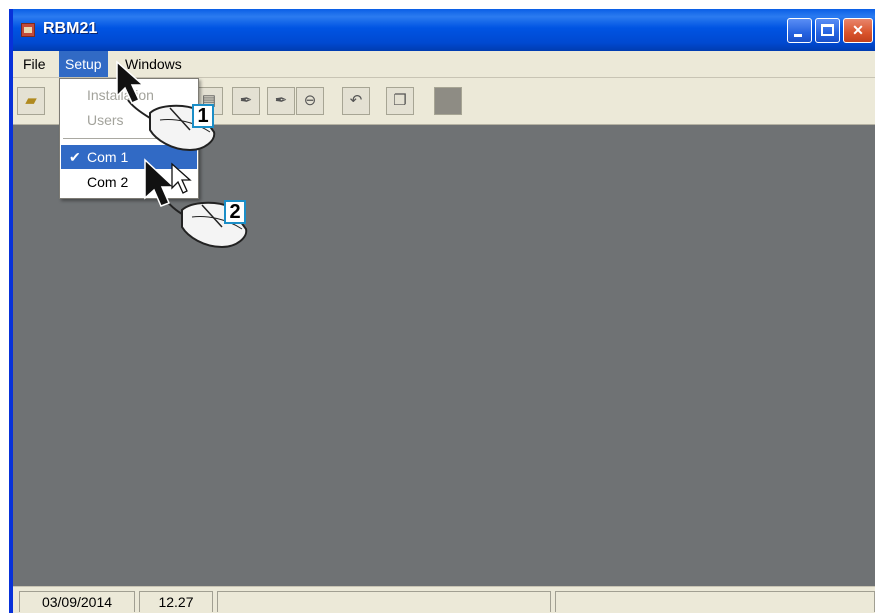  Describe the element at coordinates (182, 154) in the screenshot. I see `annotation-overlay` at that location.